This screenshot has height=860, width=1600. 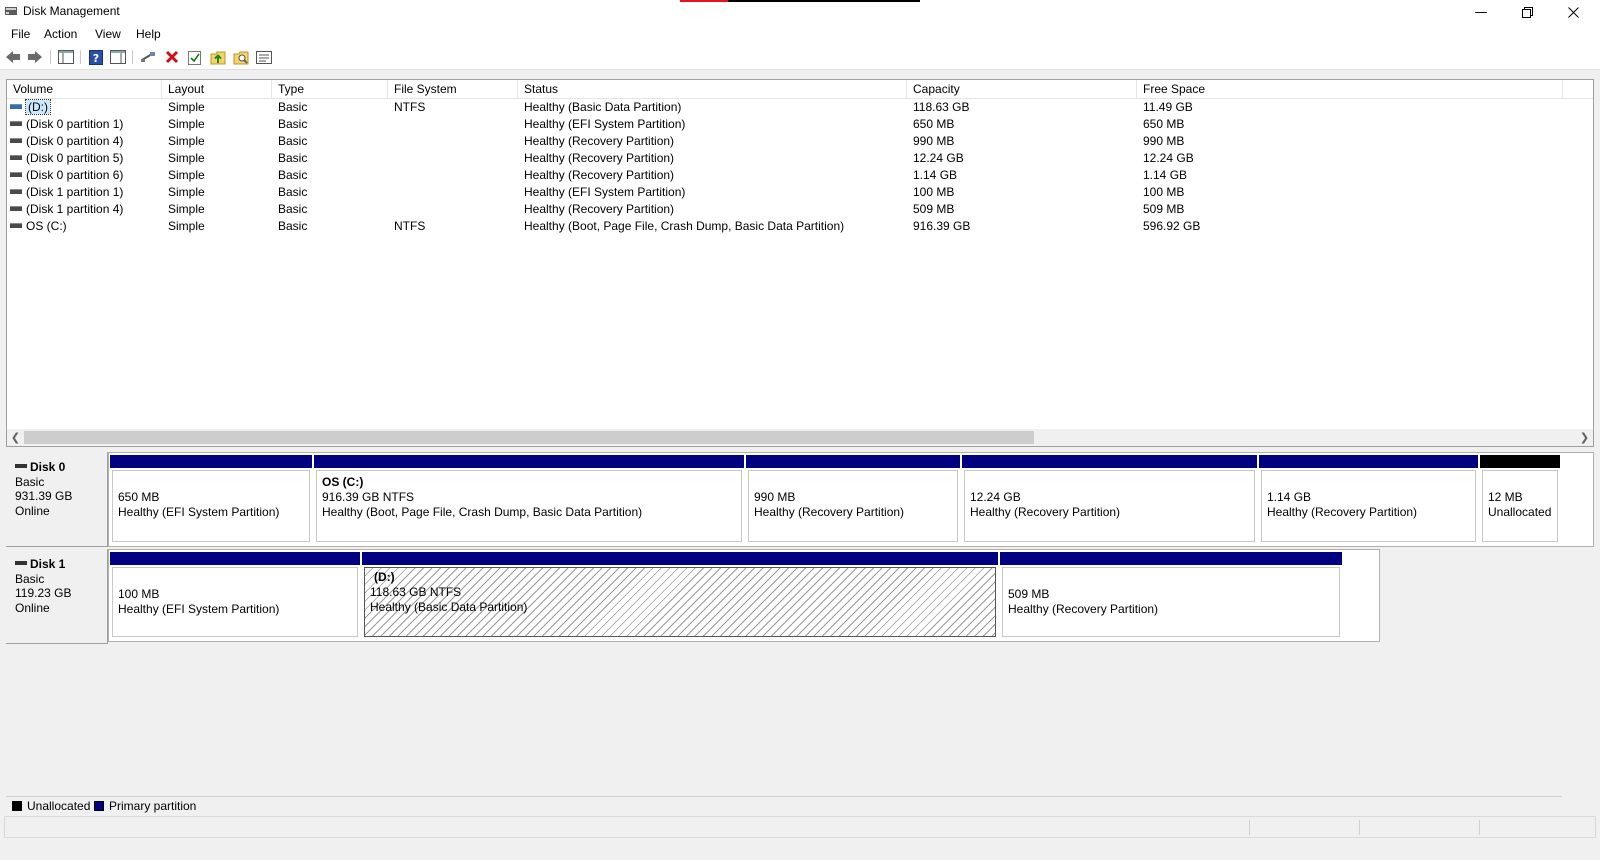 I want to click on scroll-right-icon: ❯, so click(x=1584, y=437).